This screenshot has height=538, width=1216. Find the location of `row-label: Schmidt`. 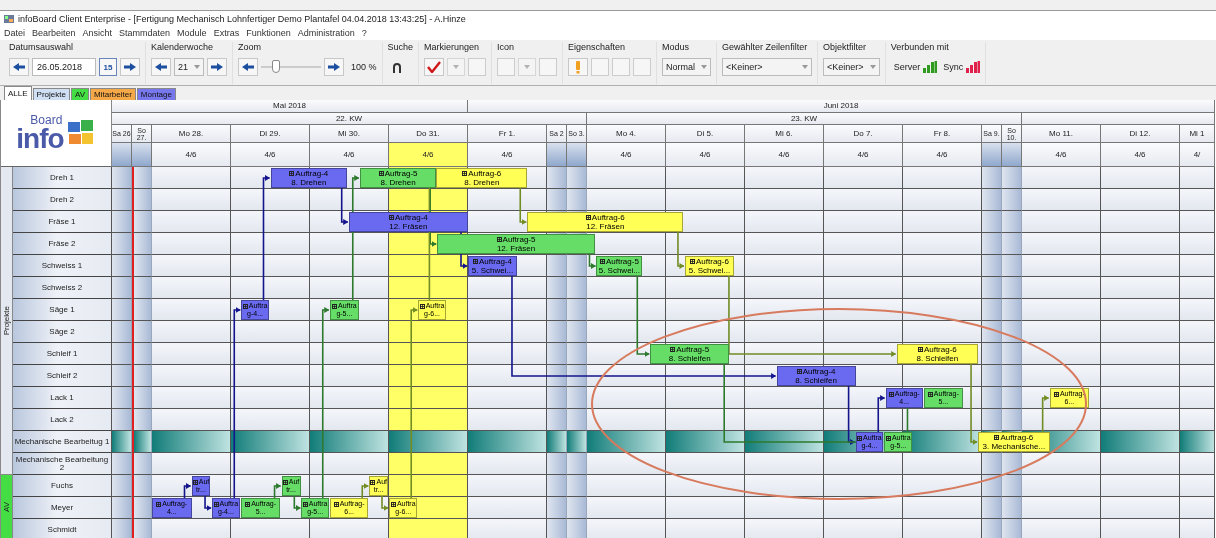

row-label: Schmidt is located at coordinates (62, 528).